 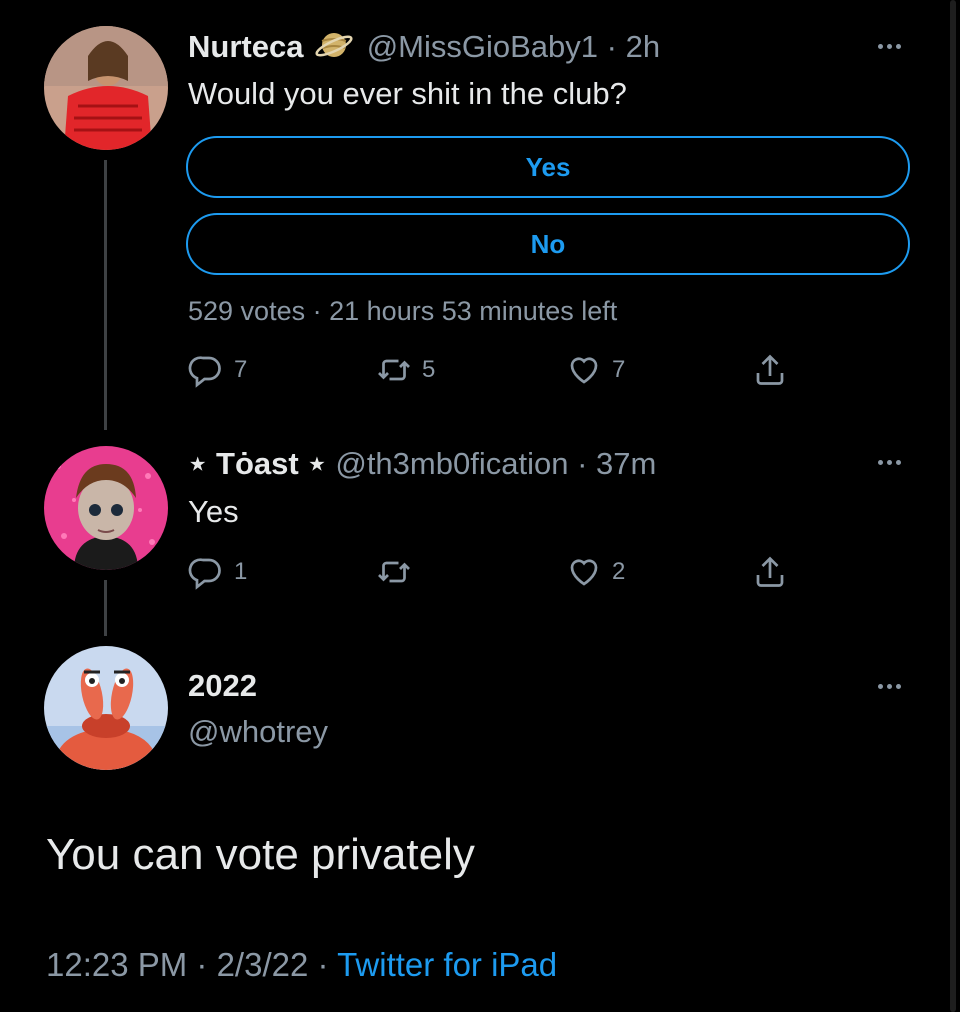 What do you see at coordinates (548, 167) in the screenshot?
I see `poll-option-yes: Yes` at bounding box center [548, 167].